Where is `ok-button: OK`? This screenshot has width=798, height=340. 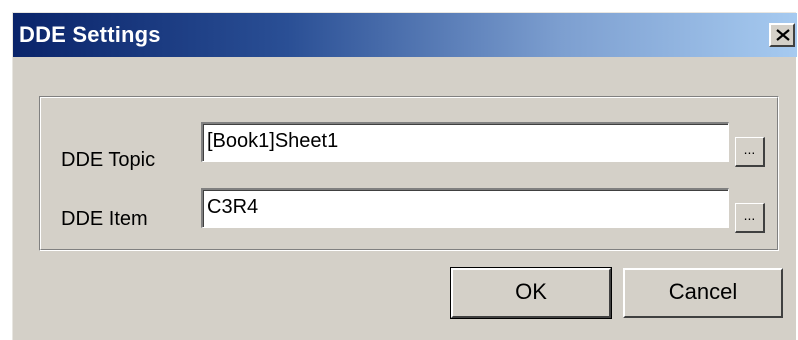 ok-button: OK is located at coordinates (531, 293).